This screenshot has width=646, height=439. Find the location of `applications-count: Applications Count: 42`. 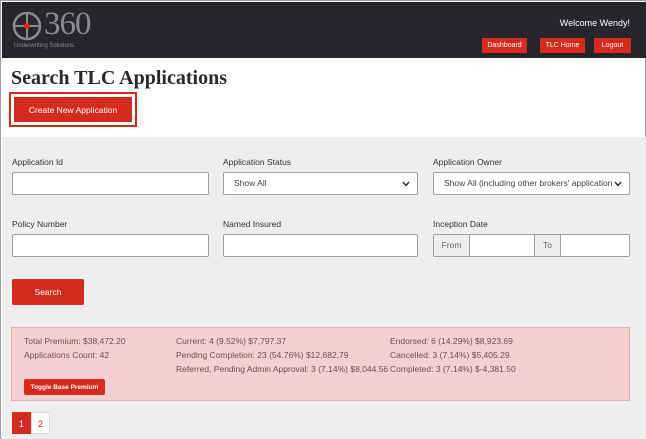

applications-count: Applications Count: 42 is located at coordinates (67, 355).